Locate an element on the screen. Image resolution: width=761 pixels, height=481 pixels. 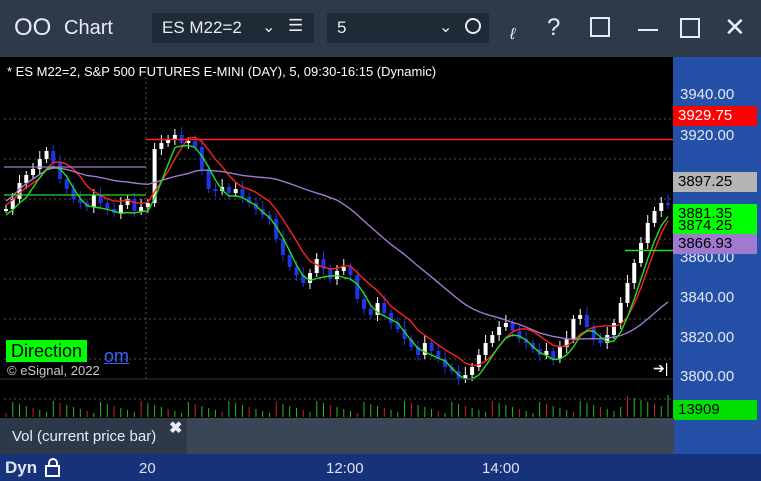
copyright: © eSignal, 2022 is located at coordinates (53, 370).